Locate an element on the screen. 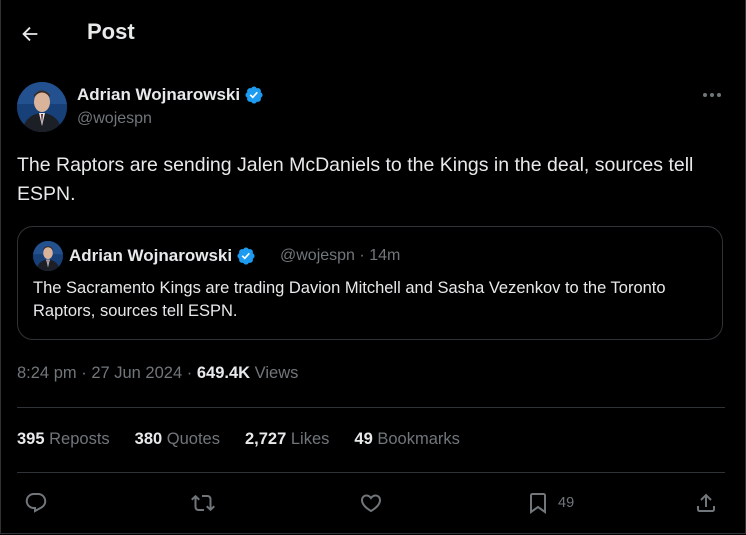  views-count: 649.4K is located at coordinates (223, 373).